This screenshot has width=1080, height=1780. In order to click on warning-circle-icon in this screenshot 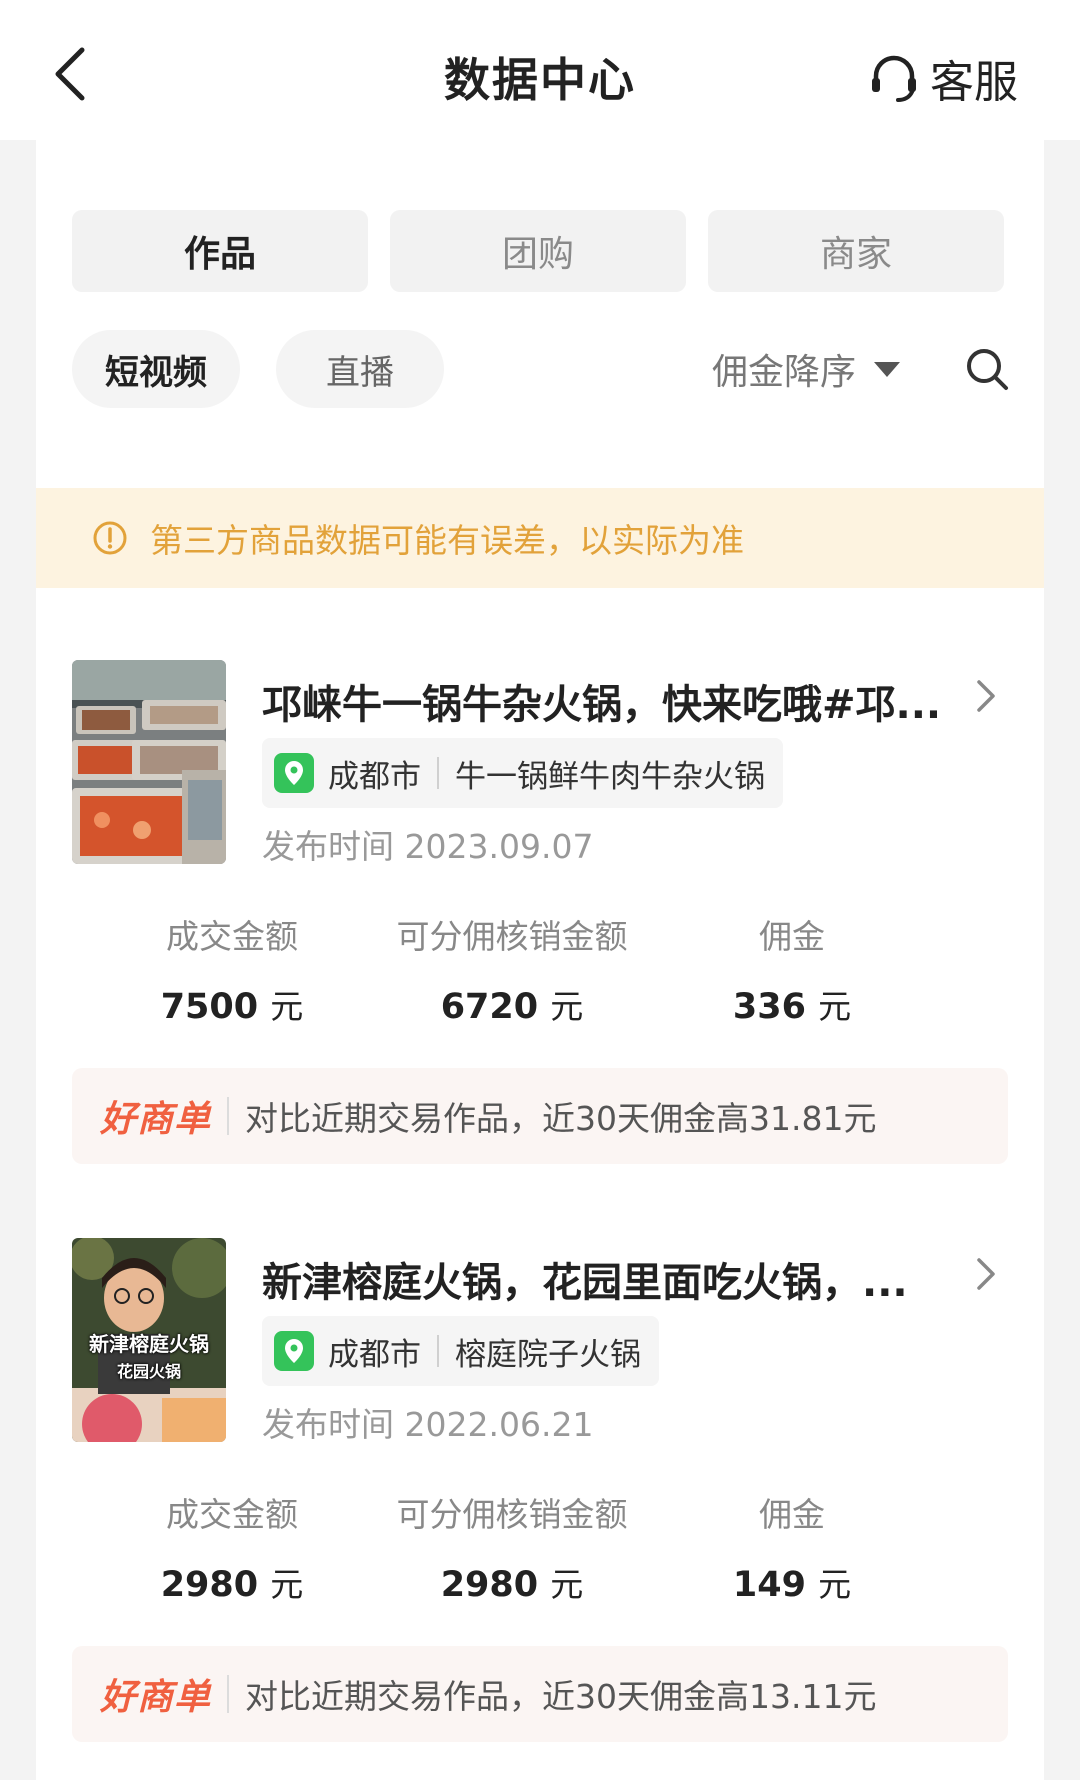, I will do `click(110, 538)`.